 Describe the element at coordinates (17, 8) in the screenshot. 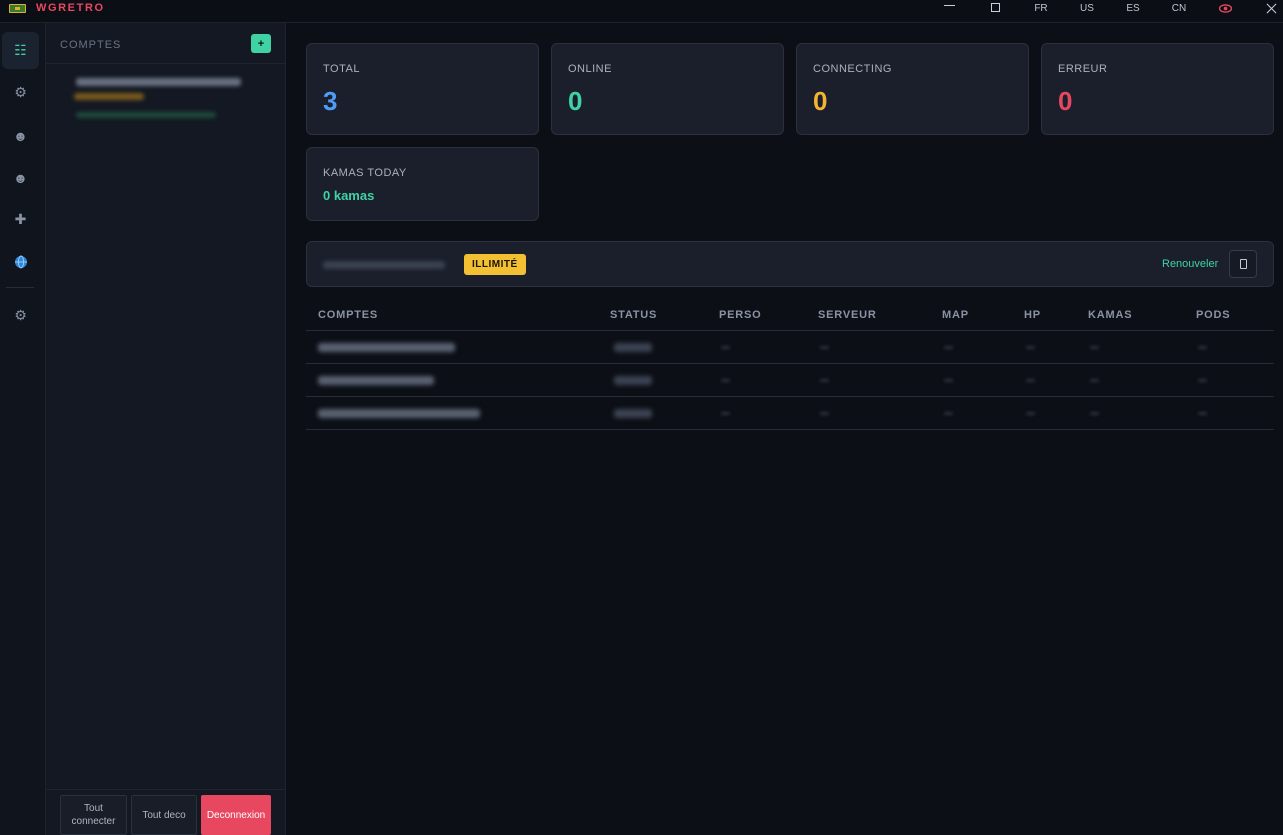

I see `app-logo-icon` at that location.